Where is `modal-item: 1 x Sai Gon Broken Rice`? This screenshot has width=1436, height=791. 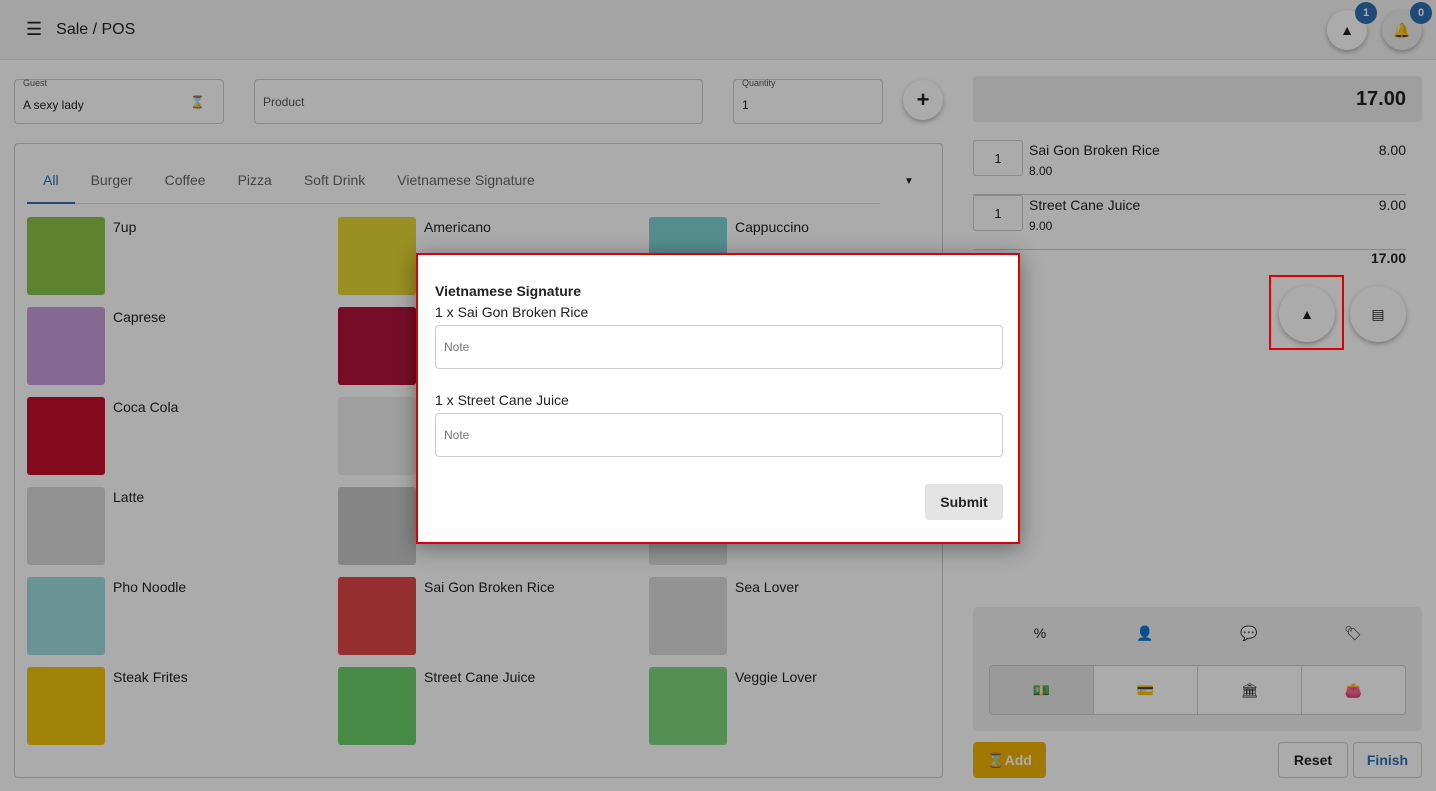
modal-item: 1 x Sai Gon Broken Rice is located at coordinates (512, 312).